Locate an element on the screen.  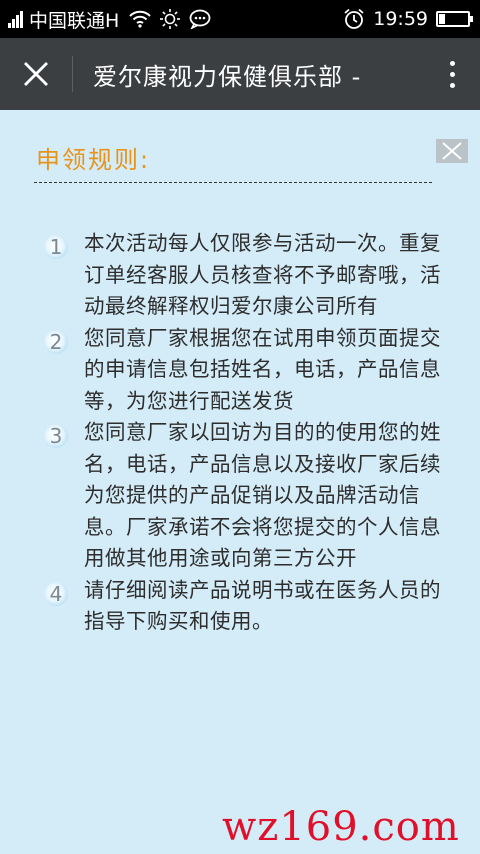
brightness-icon is located at coordinates (170, 19).